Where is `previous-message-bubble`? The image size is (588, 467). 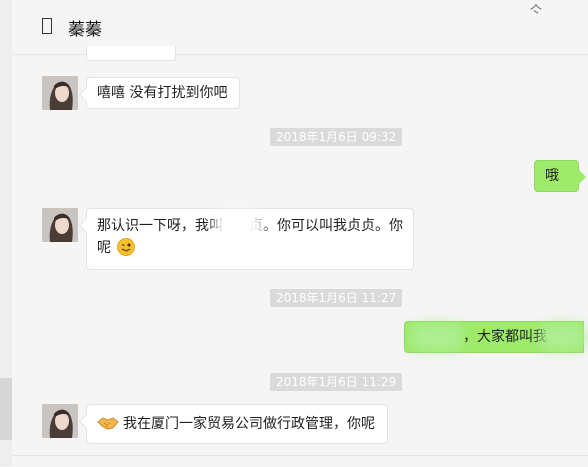
previous-message-bubble is located at coordinates (131, 53).